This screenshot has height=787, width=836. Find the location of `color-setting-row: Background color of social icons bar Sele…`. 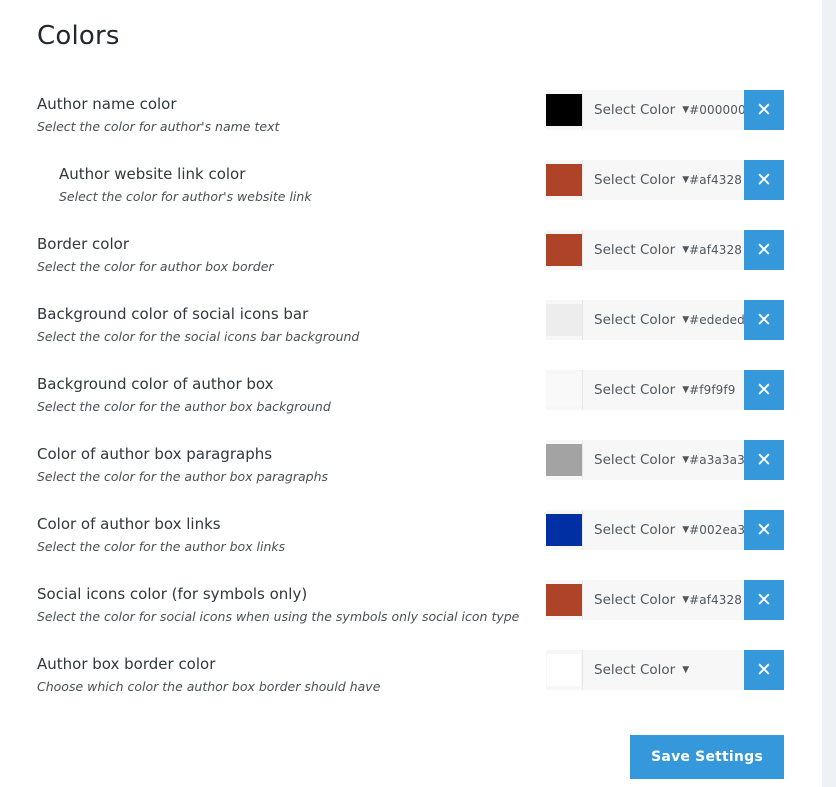

color-setting-row: Background color of social icons bar Sele… is located at coordinates (411, 333).